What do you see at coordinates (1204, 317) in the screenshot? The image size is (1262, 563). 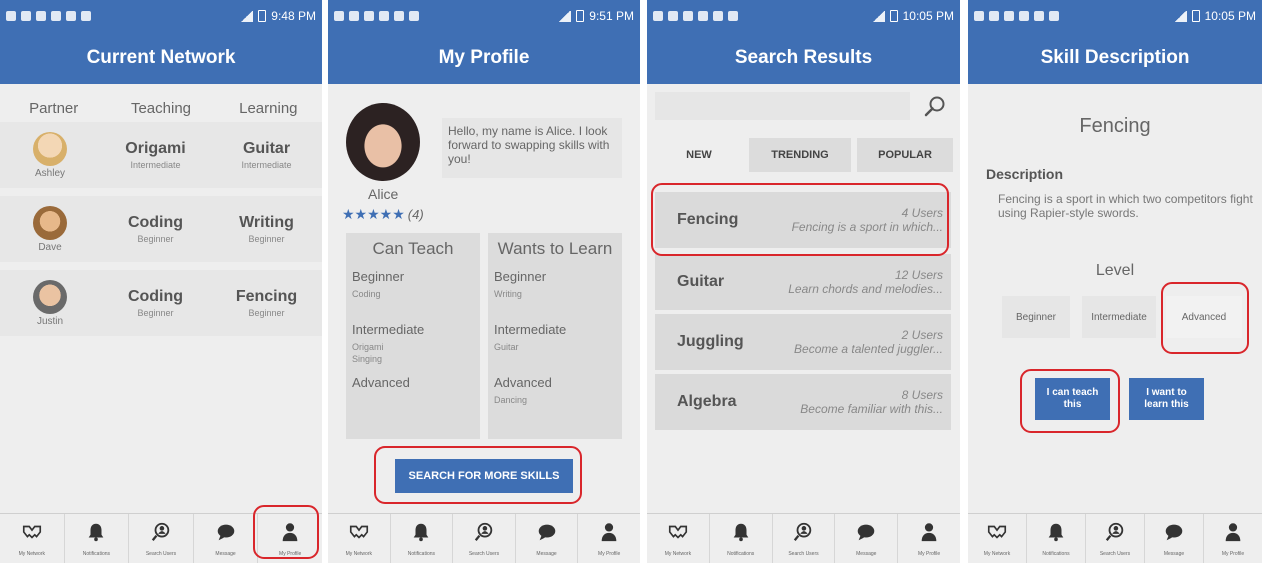 I see `level-option-advanced: Advanced` at bounding box center [1204, 317].